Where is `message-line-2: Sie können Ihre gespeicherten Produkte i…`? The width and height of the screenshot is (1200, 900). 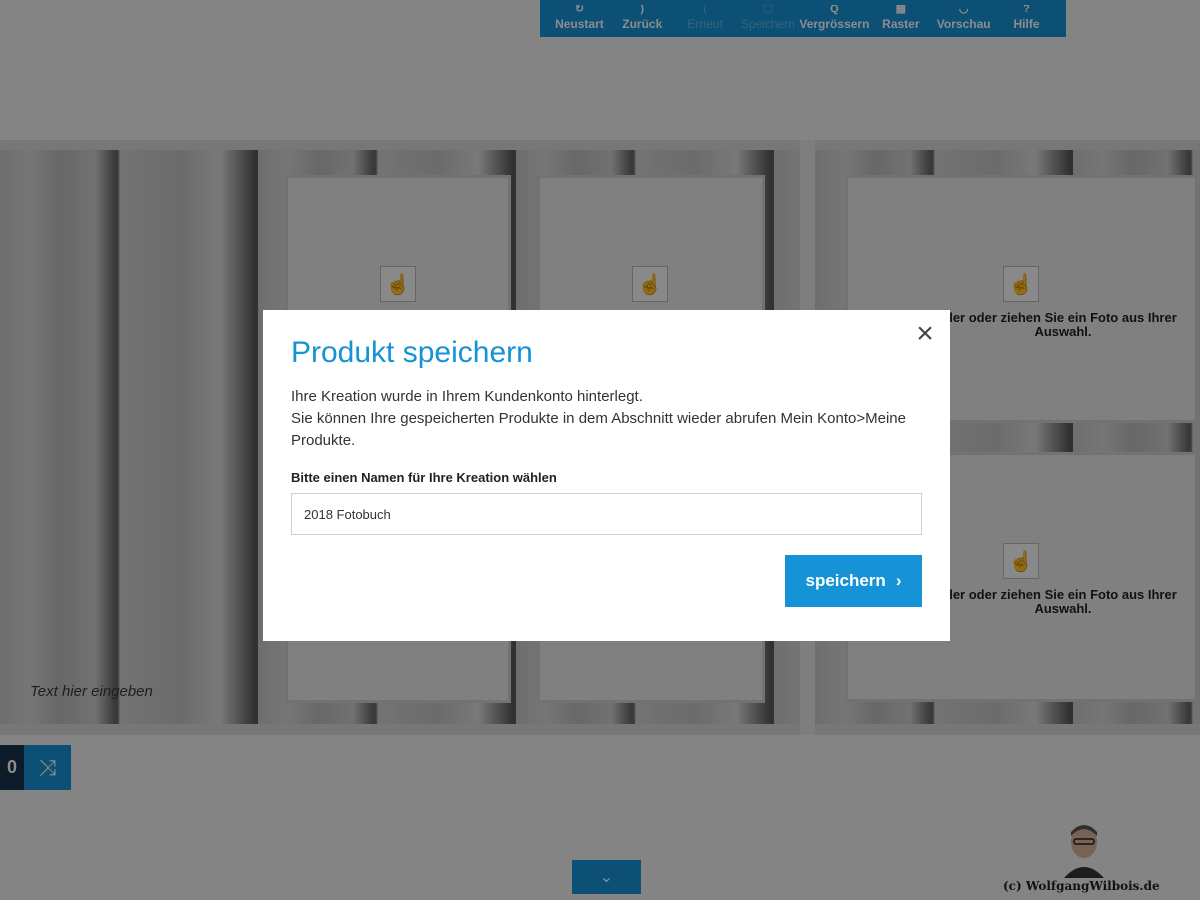 message-line-2: Sie können Ihre gespeicherten Produkte i… is located at coordinates (598, 429).